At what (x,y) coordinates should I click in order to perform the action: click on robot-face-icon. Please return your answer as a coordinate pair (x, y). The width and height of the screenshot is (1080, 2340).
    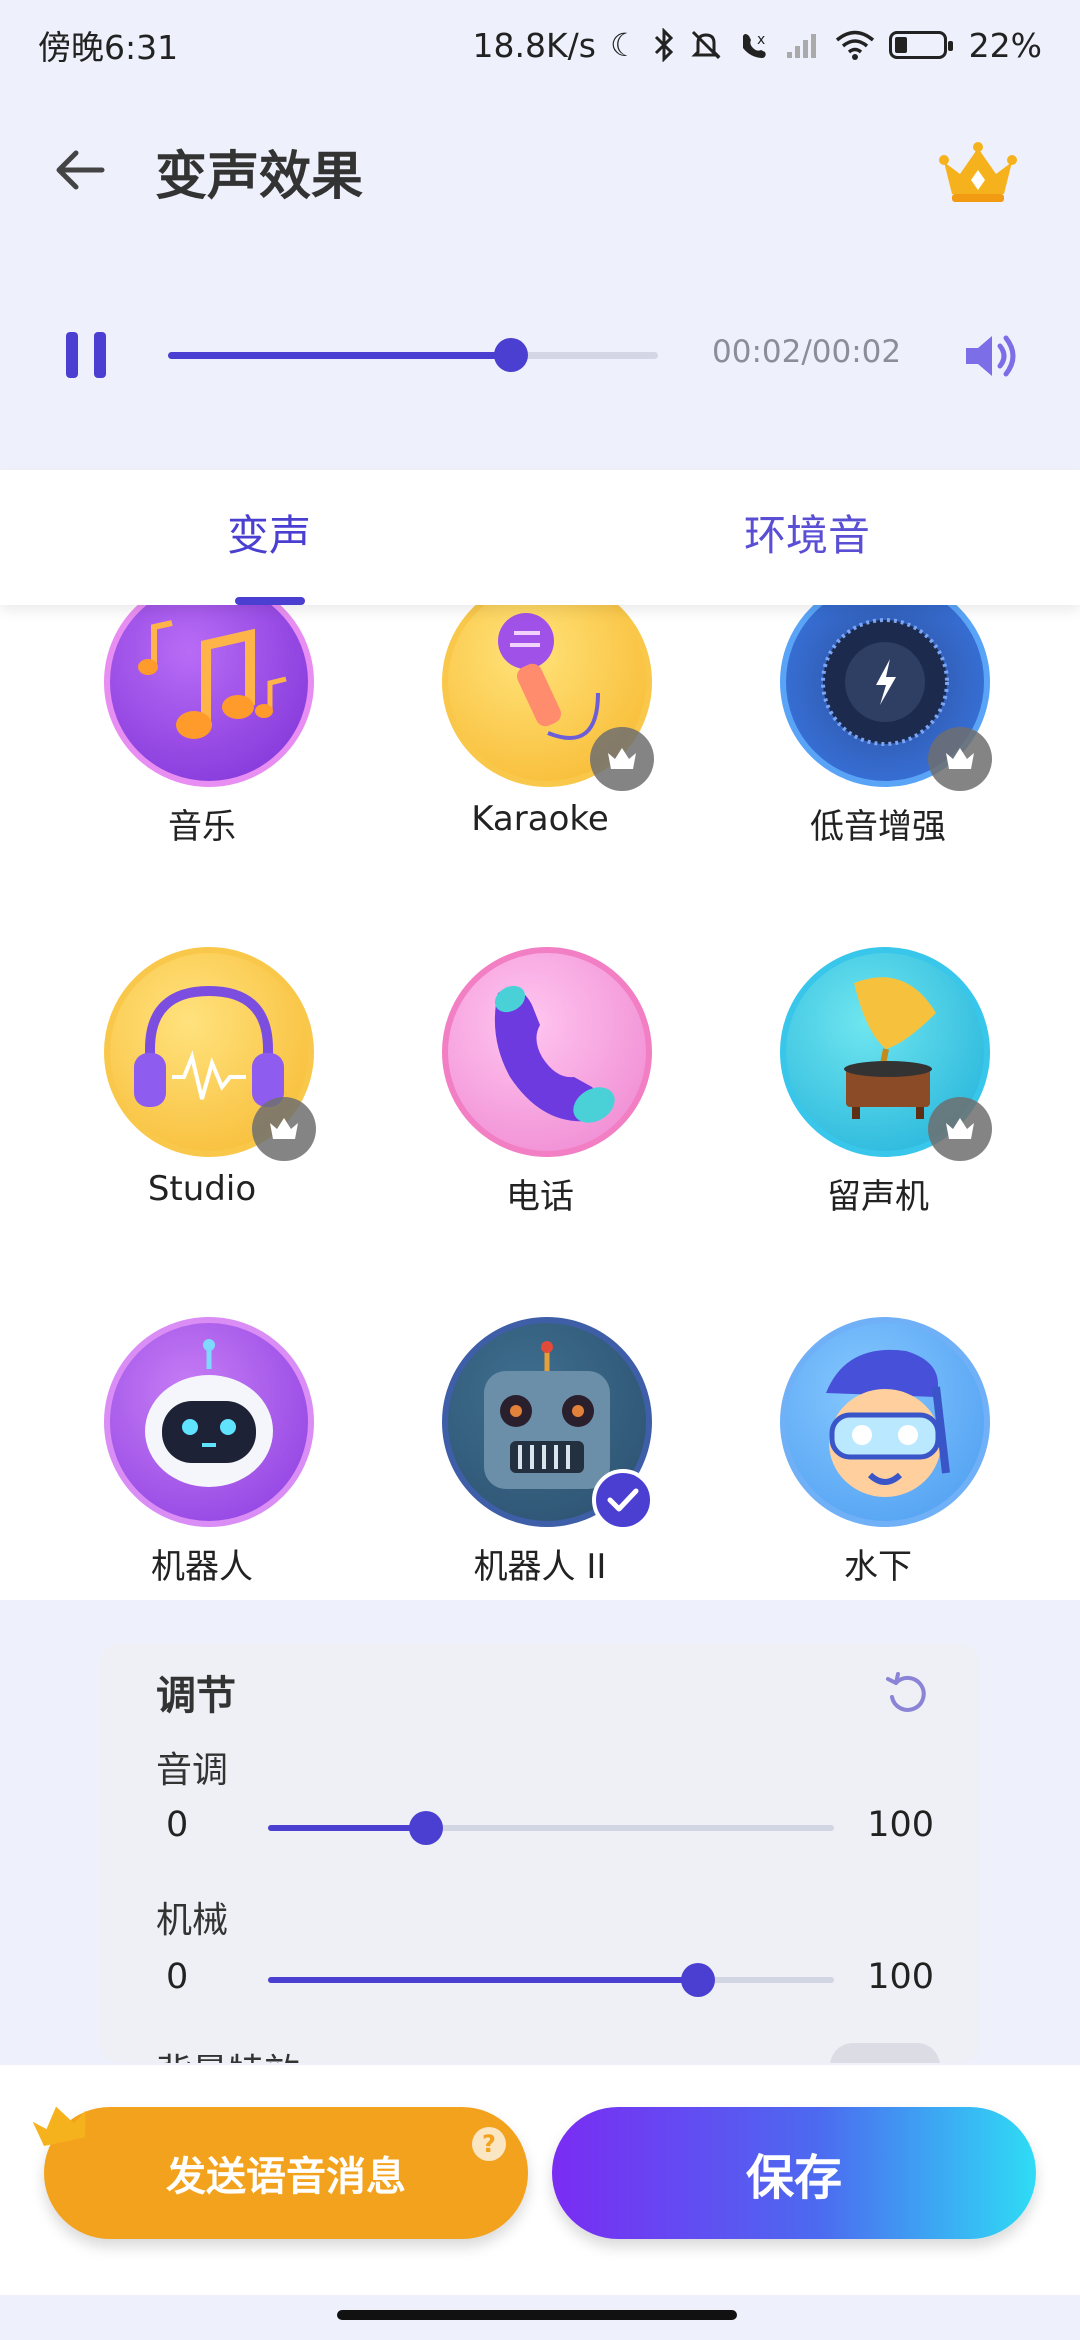
    Looking at the image, I should click on (209, 1422).